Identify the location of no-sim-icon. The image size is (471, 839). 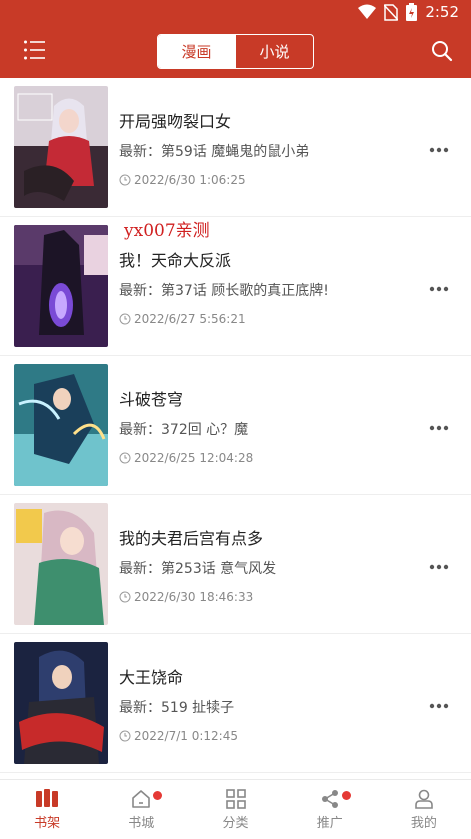
(391, 12).